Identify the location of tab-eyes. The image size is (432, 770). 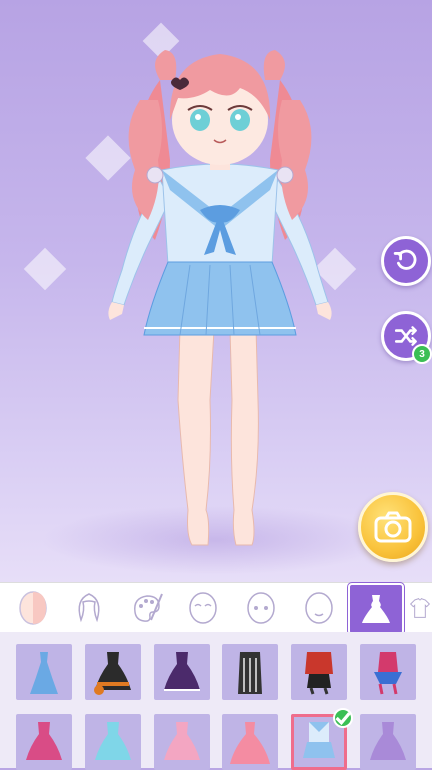
(261, 608).